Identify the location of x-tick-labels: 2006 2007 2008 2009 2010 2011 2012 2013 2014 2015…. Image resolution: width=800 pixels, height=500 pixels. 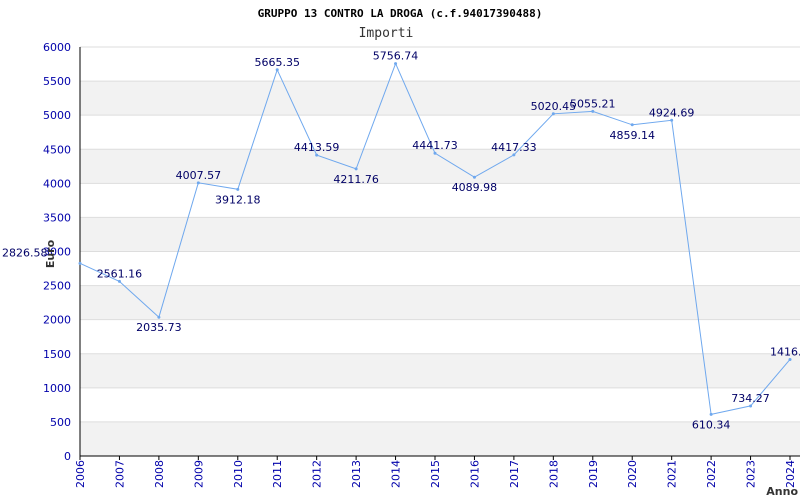
(435, 474).